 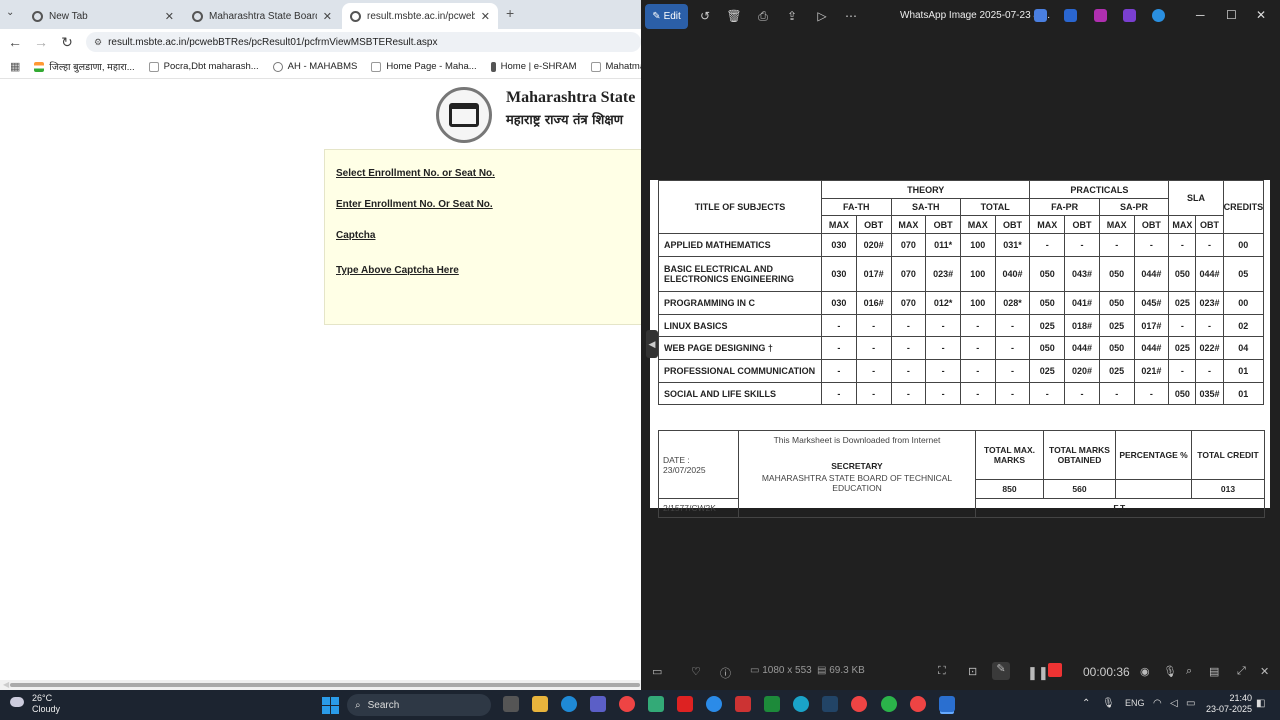 What do you see at coordinates (1012, 303) in the screenshot?
I see `mark-cell: 028*` at bounding box center [1012, 303].